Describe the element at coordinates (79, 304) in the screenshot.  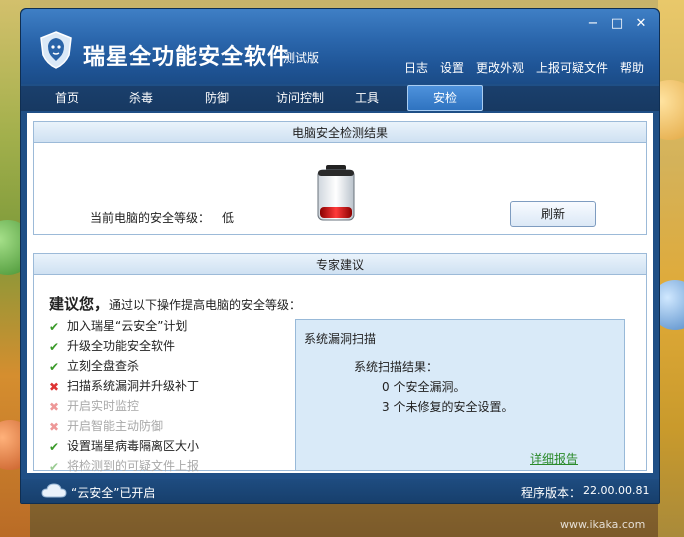
I see `advice-heading-bold: 建议您，` at that location.